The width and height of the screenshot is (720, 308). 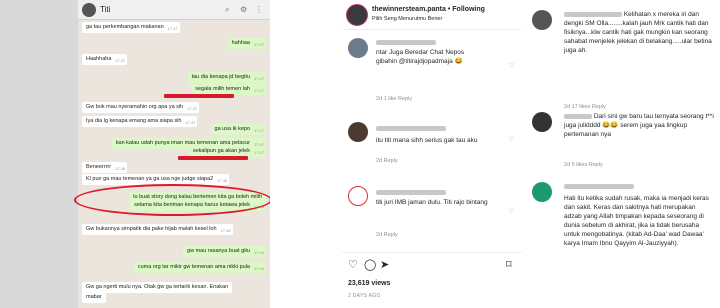 What do you see at coordinates (232, 129) in the screenshot?
I see `message-text: ga usa ik kepo` at bounding box center [232, 129].